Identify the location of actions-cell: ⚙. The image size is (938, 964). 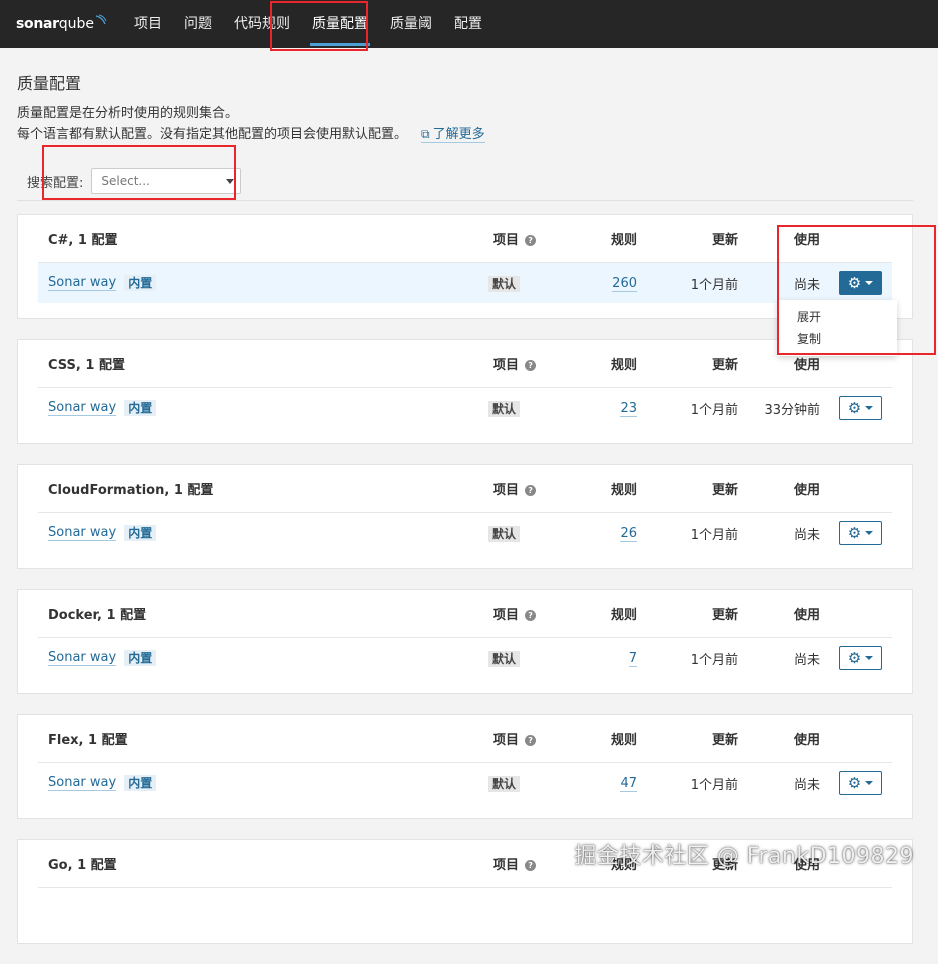
(856, 658).